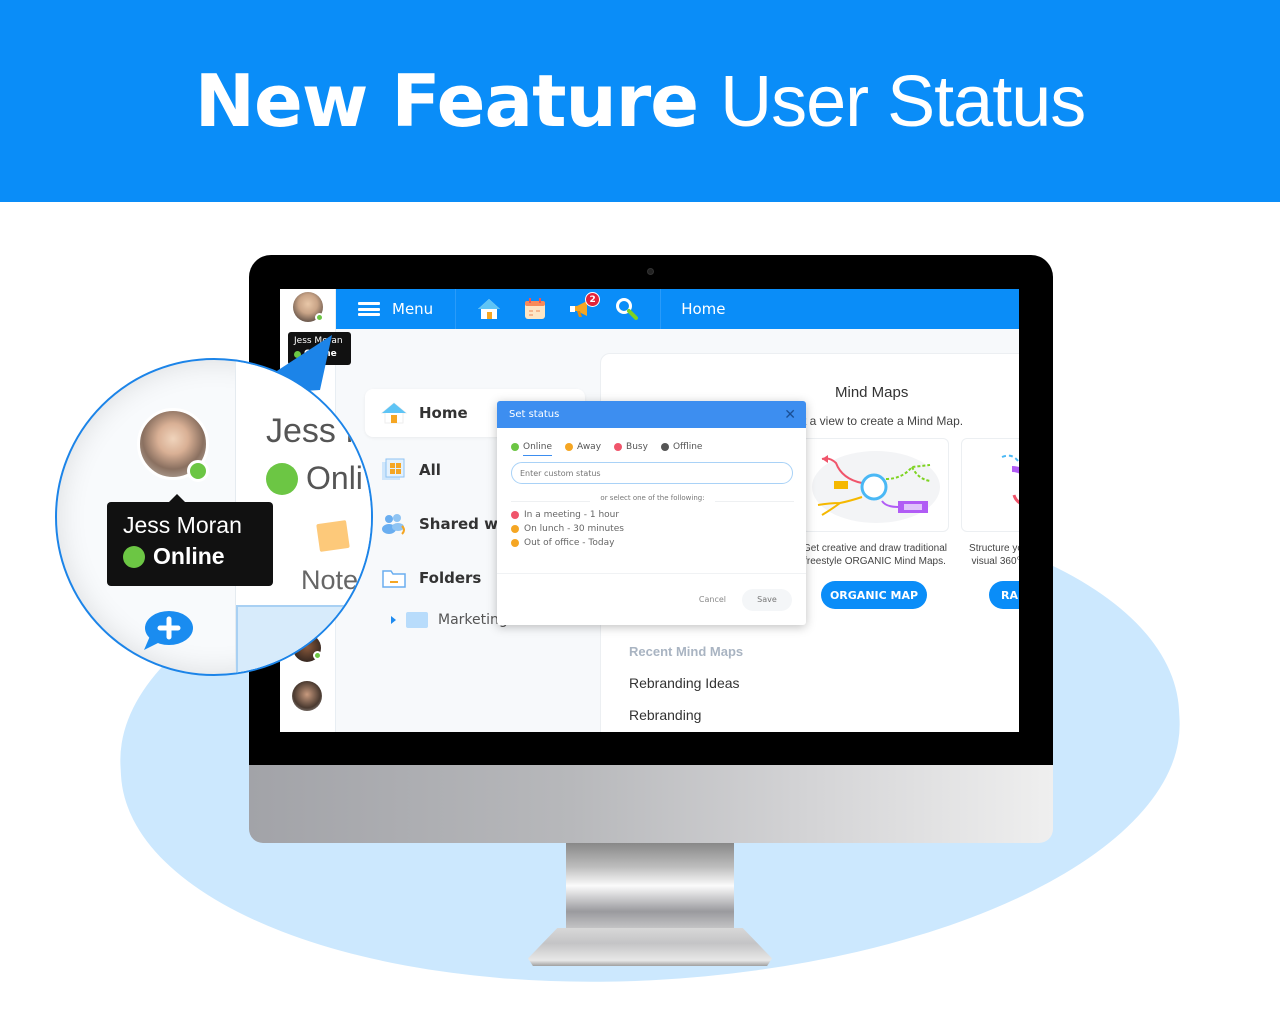  What do you see at coordinates (703, 309) in the screenshot?
I see `page-title: Home` at bounding box center [703, 309].